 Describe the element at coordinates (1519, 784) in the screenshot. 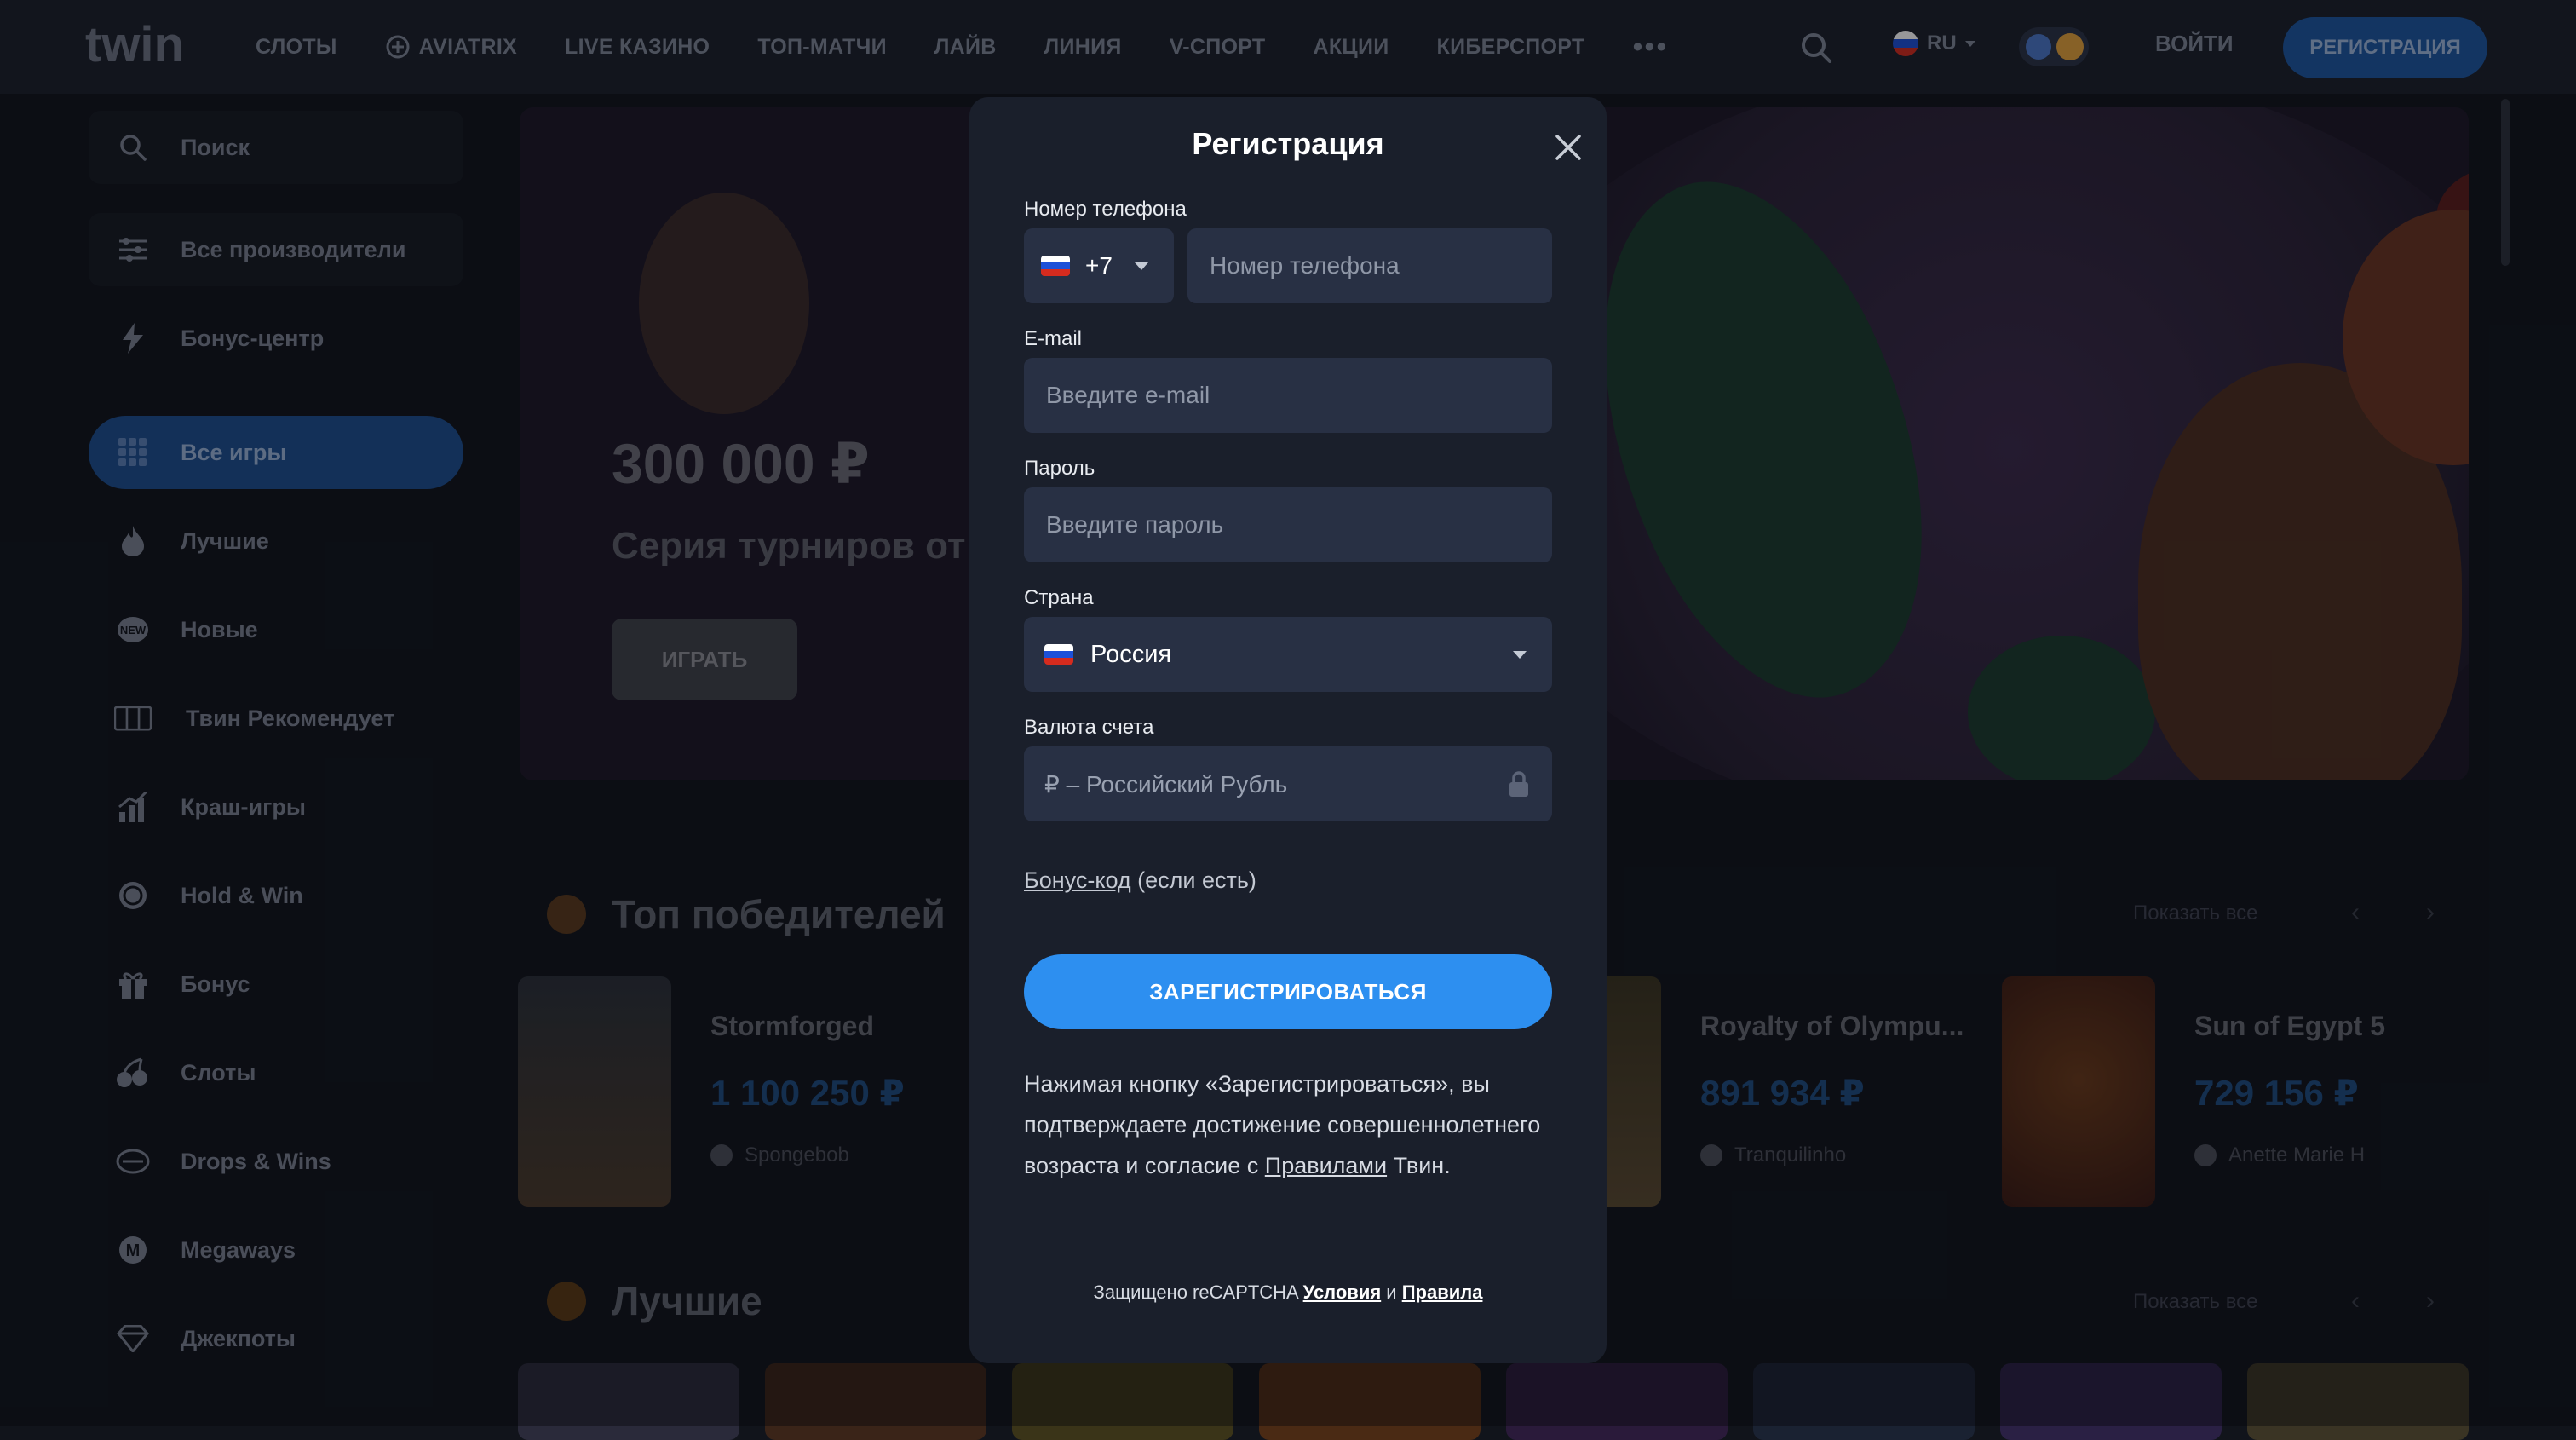

I see `lock-icon` at that location.